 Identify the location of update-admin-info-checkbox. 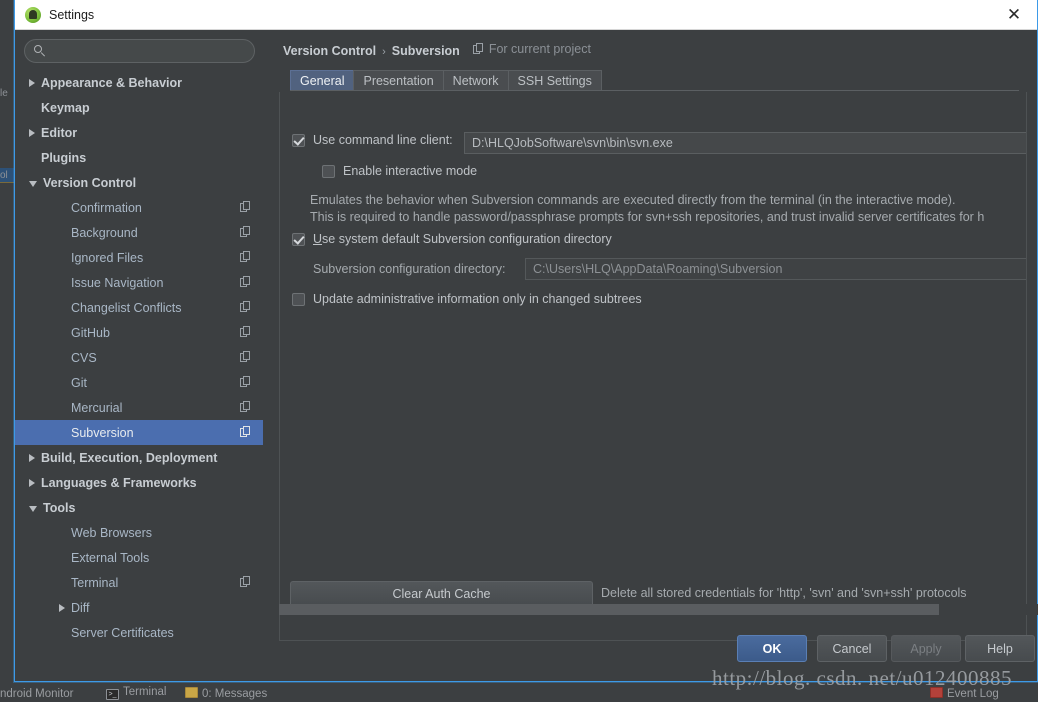
(298, 299).